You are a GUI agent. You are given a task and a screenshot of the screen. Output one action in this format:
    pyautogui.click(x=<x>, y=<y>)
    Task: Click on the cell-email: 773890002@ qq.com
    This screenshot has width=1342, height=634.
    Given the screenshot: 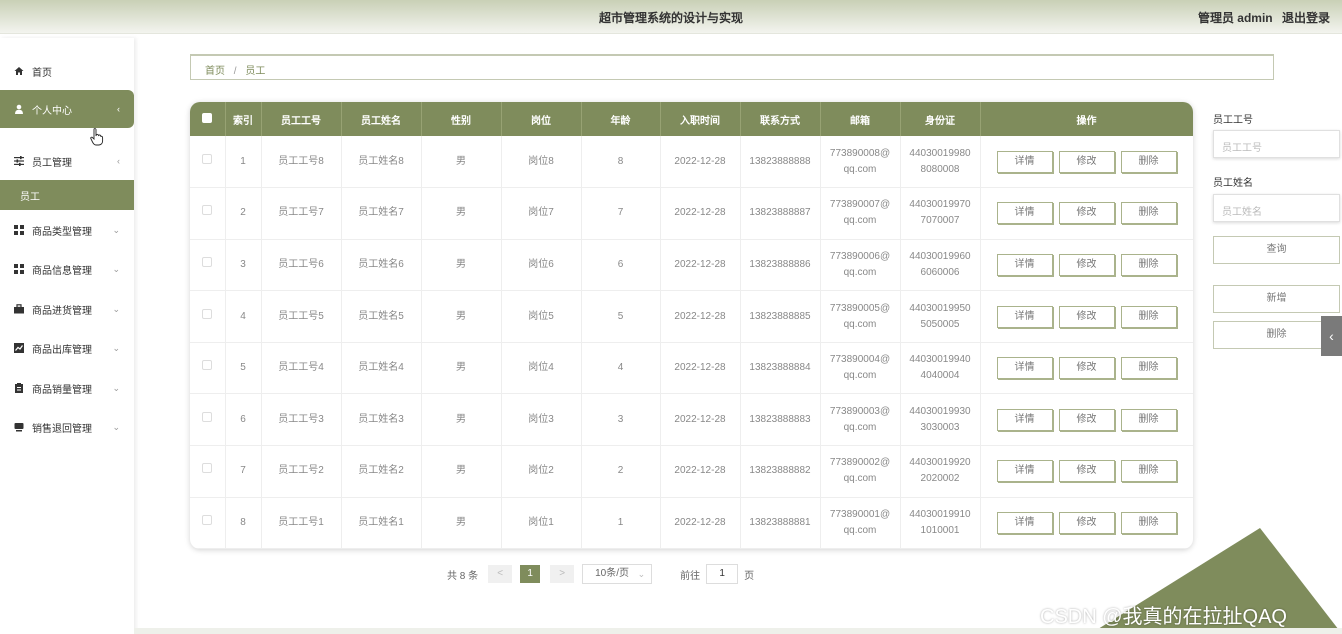 What is the action you would take?
    pyautogui.click(x=860, y=471)
    